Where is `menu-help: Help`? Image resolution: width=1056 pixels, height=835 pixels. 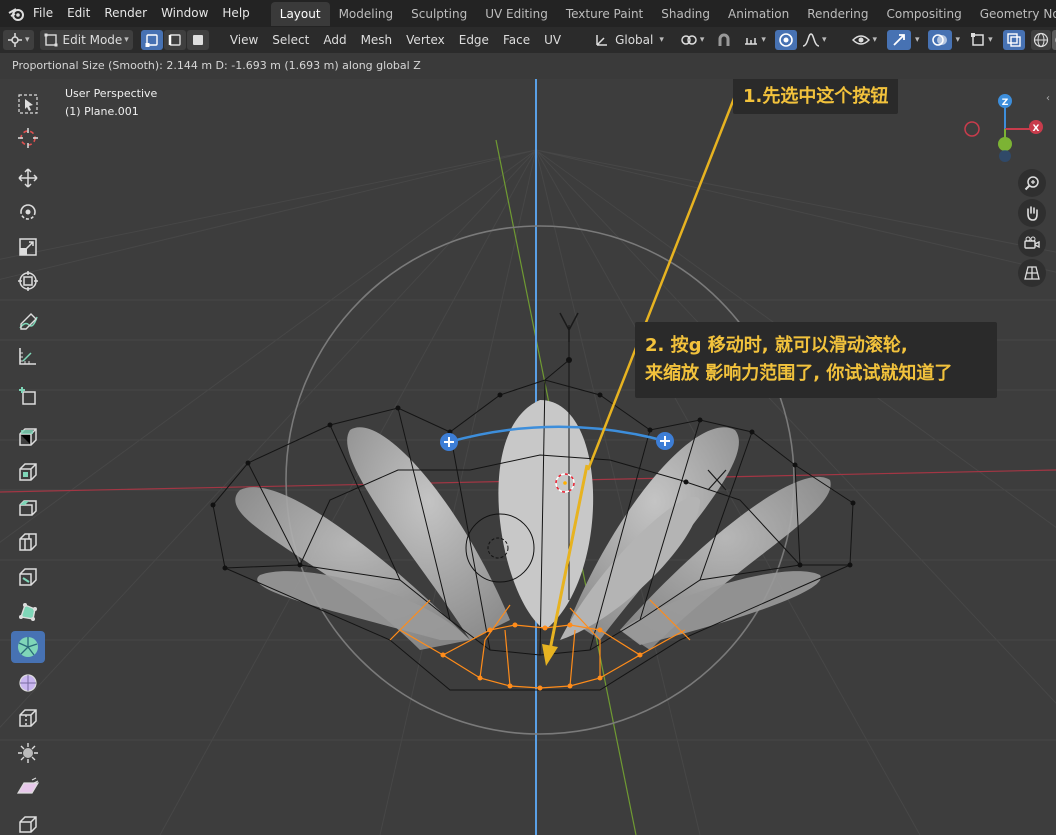 menu-help: Help is located at coordinates (235, 13).